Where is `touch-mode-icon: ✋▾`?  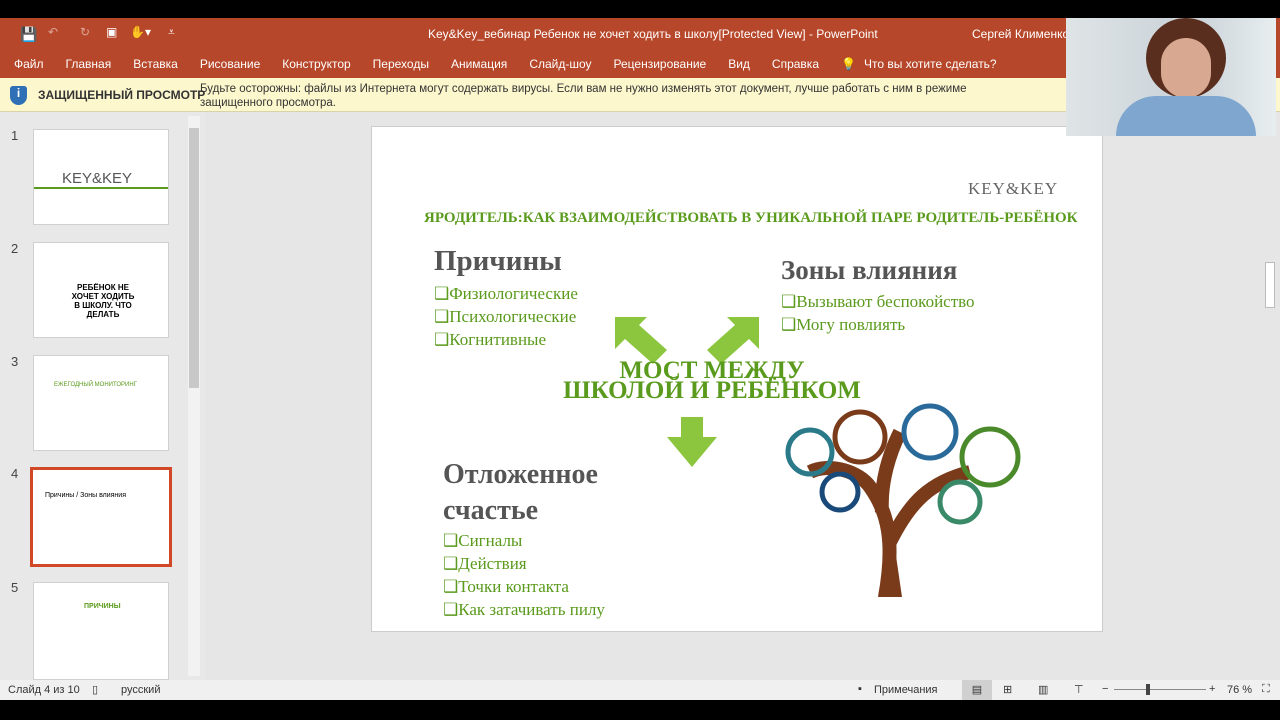 touch-mode-icon: ✋▾ is located at coordinates (140, 32).